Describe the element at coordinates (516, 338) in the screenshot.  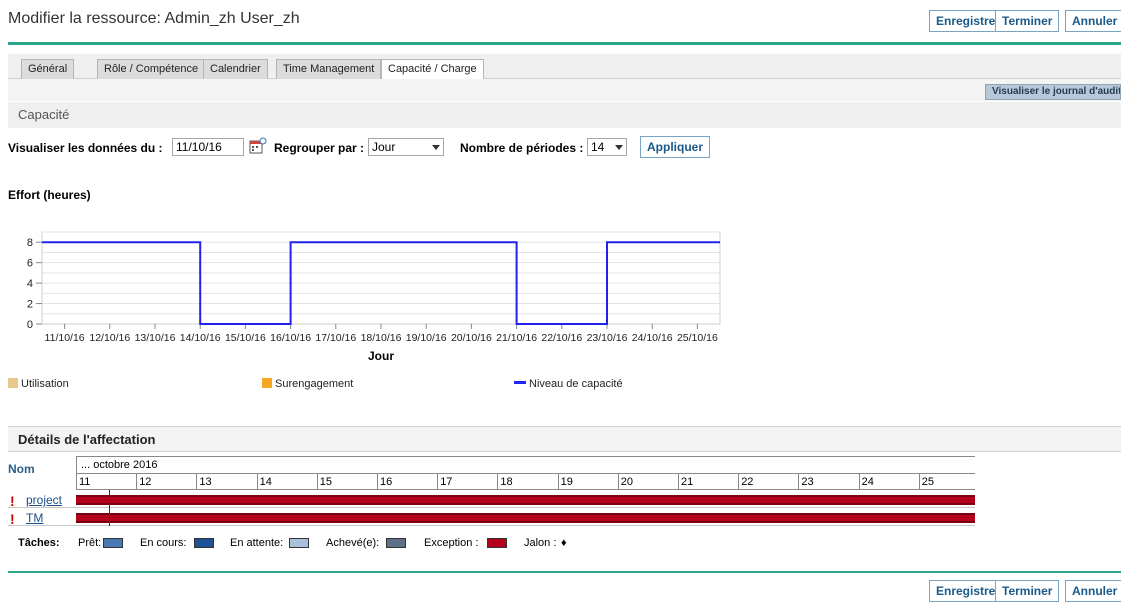
I see `x-tick-label: 21/10/16` at that location.